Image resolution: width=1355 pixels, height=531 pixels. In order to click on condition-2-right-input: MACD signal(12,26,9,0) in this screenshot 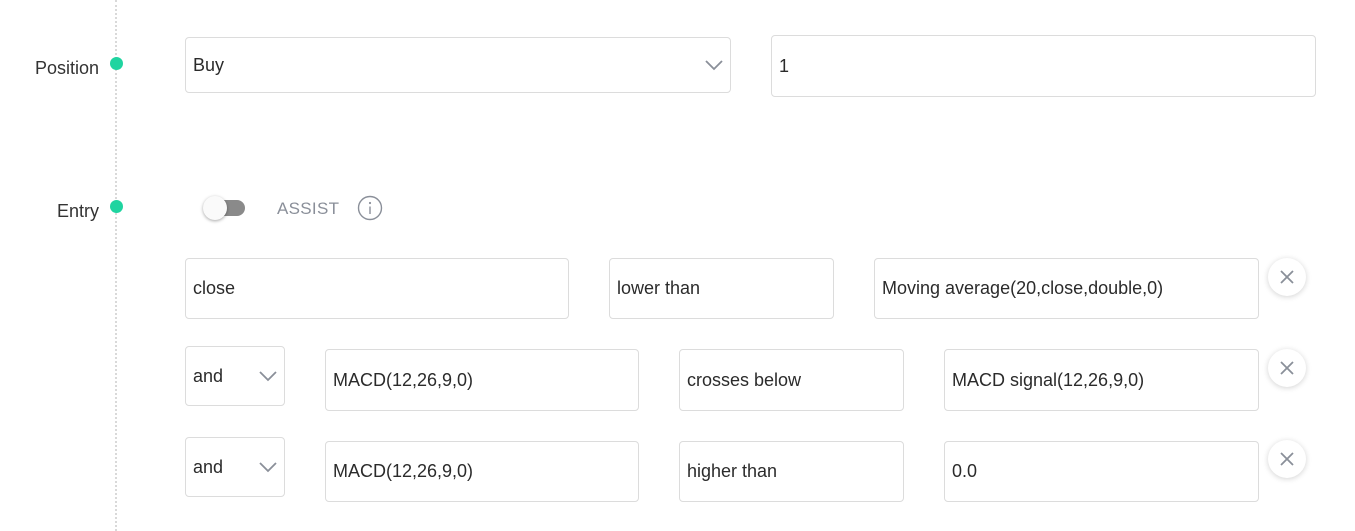, I will do `click(1101, 380)`.